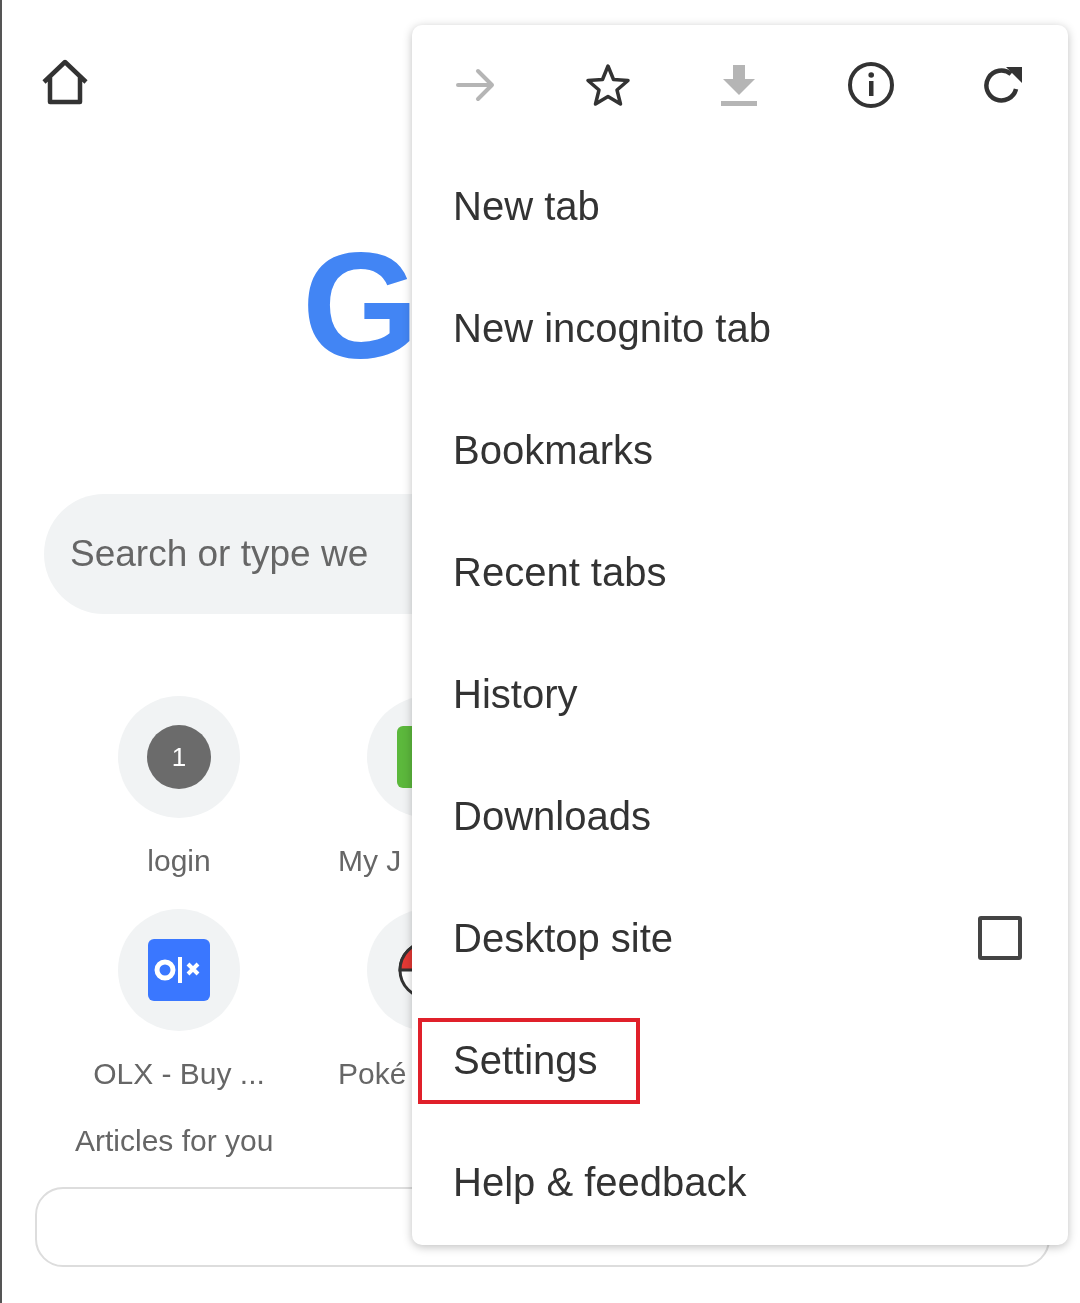 Image resolution: width=1080 pixels, height=1303 pixels. I want to click on menu-item: History, so click(515, 694).